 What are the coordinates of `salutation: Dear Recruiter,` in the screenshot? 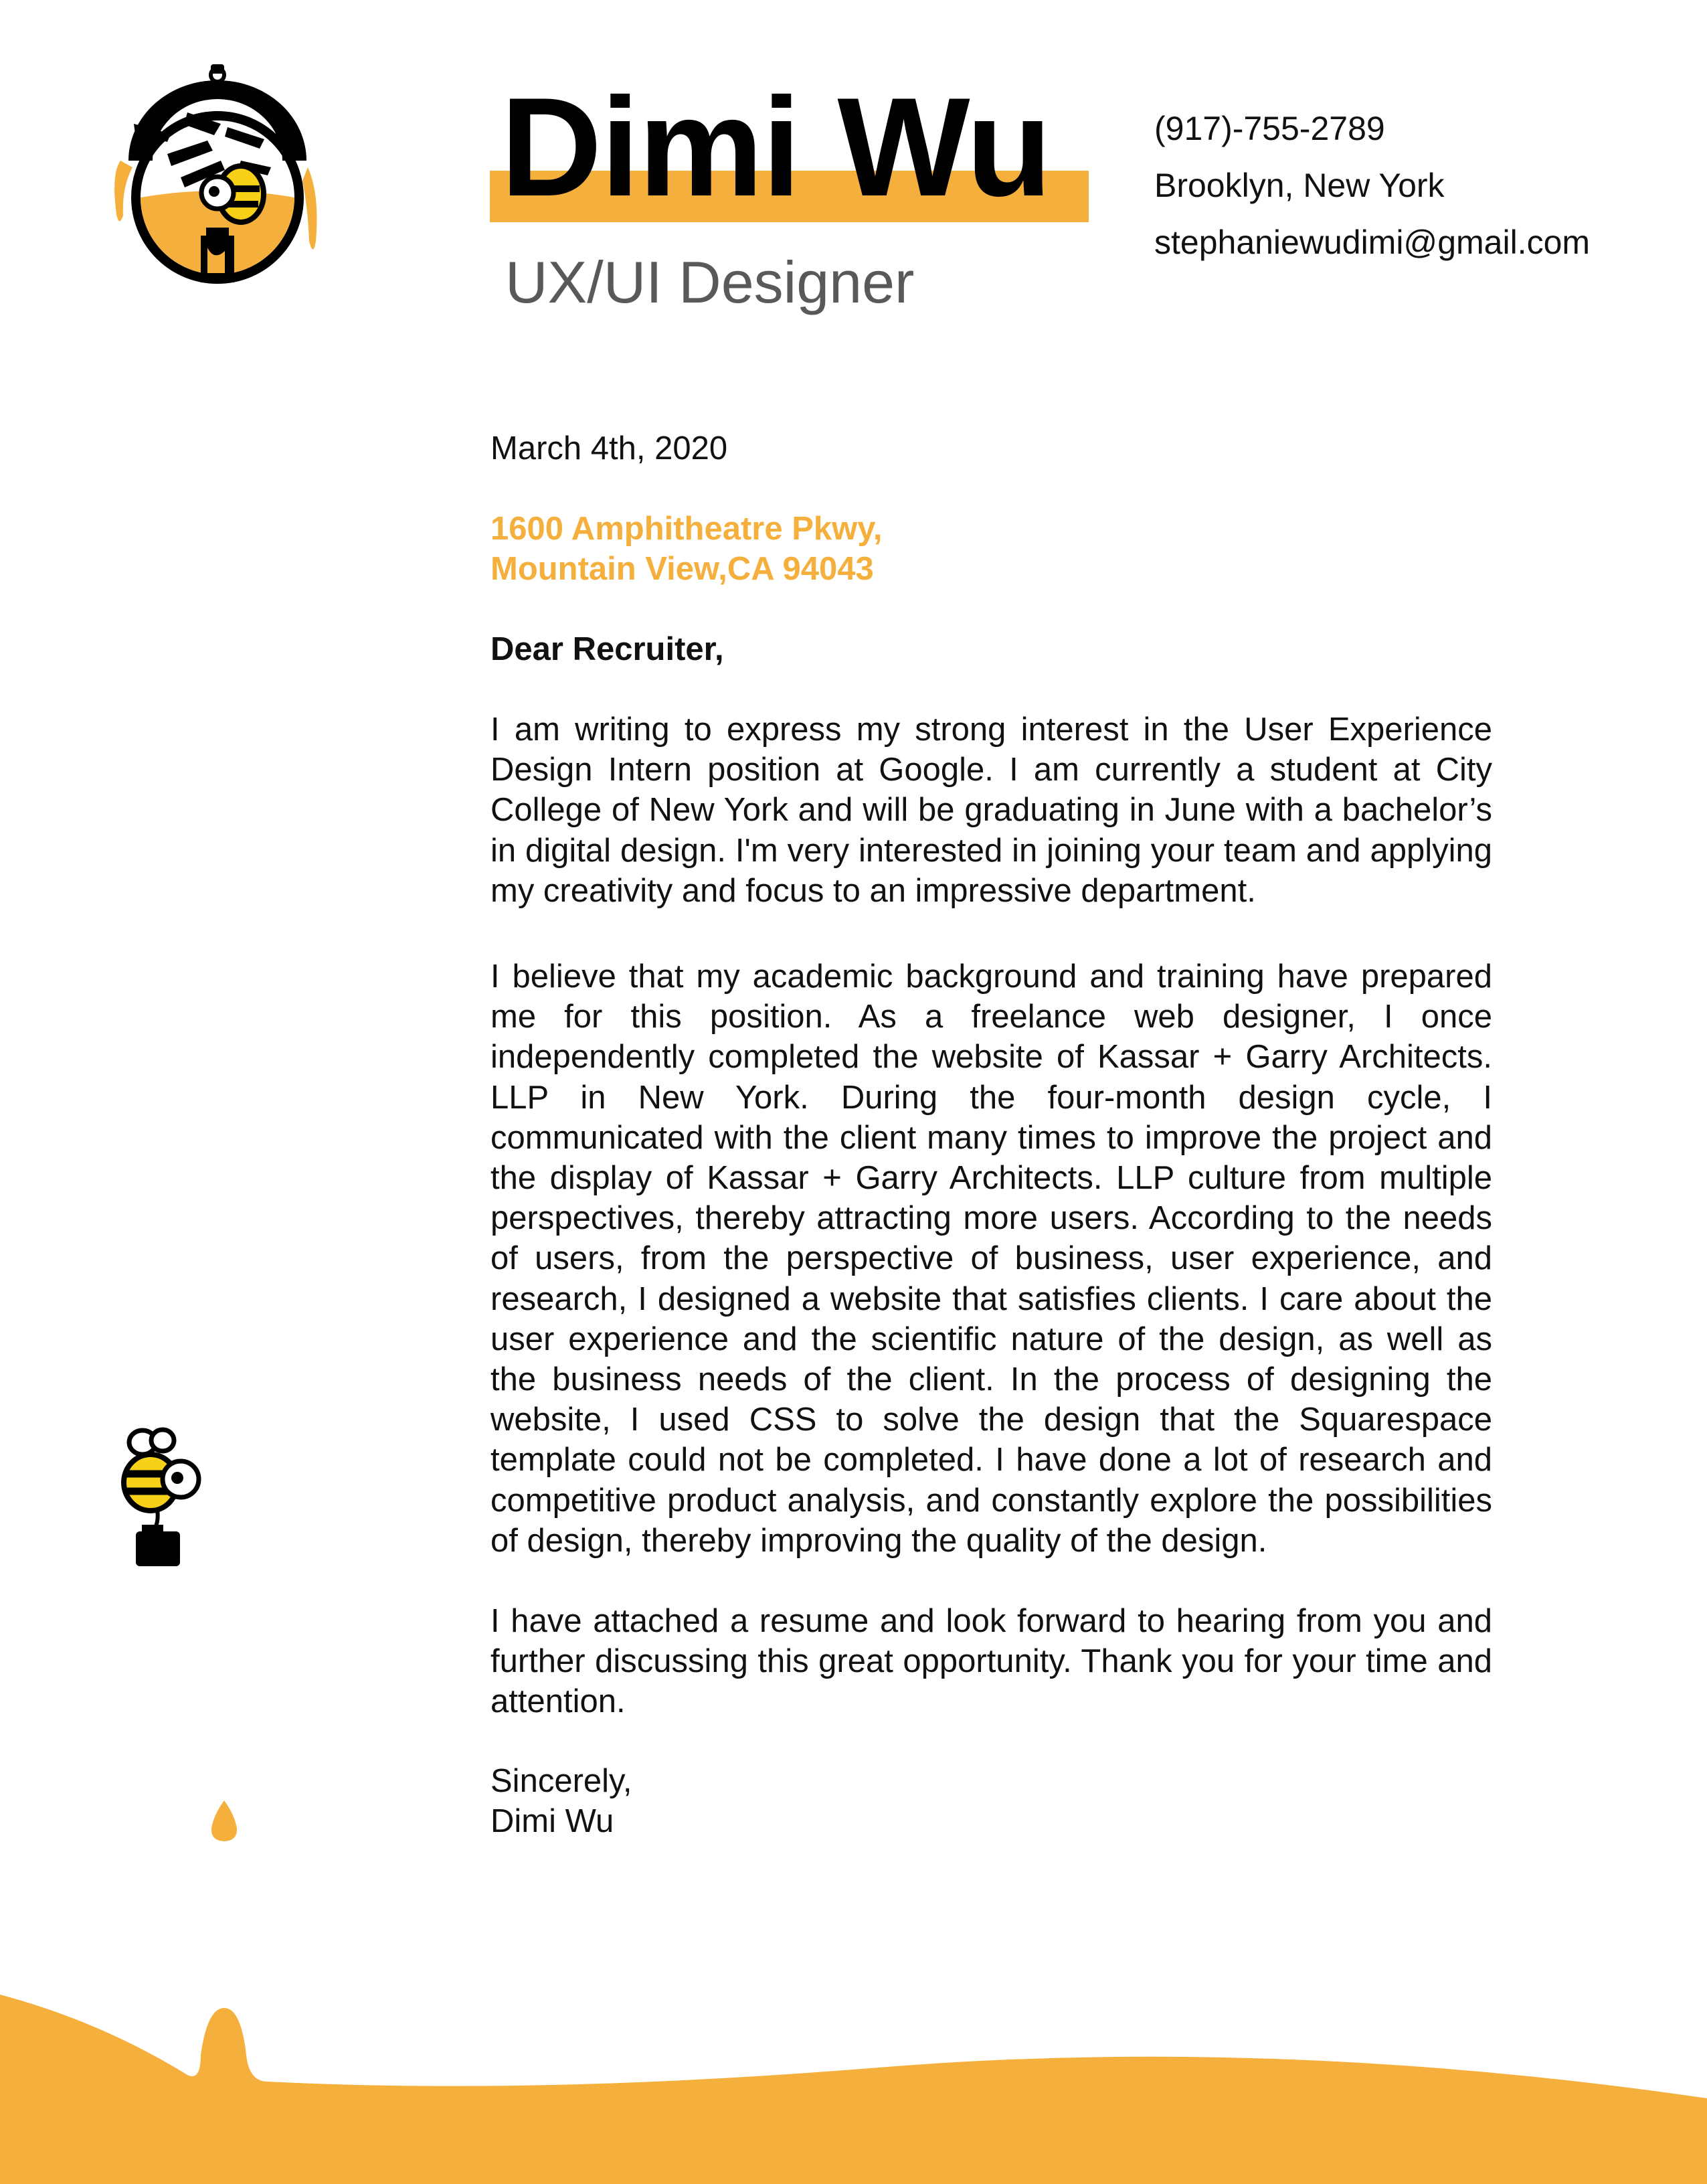 It's located at (607, 649).